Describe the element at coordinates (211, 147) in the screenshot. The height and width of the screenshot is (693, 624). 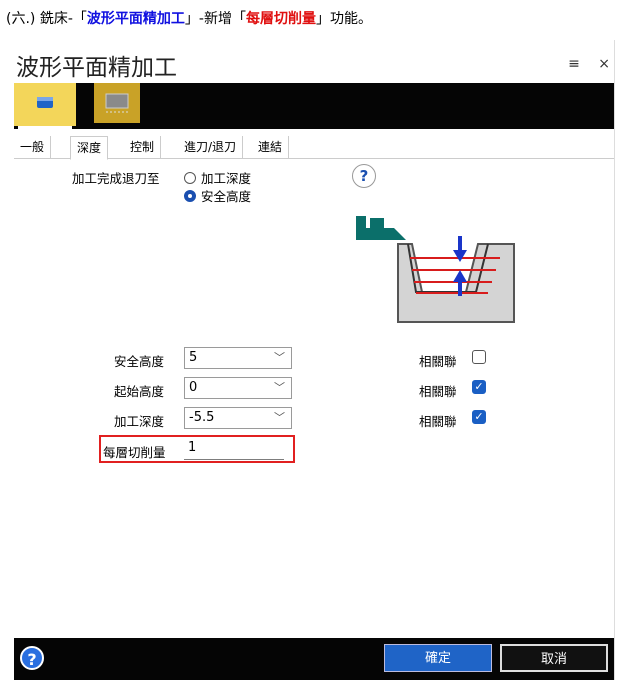
I see `tab-lead-in-out: 進刀/退刀` at that location.